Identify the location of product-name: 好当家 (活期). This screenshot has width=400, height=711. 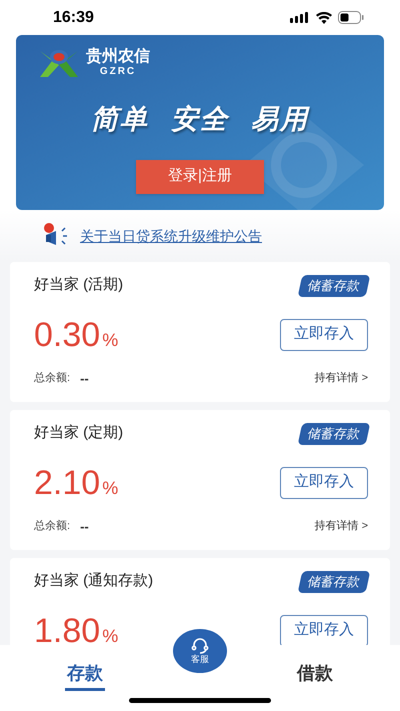
(79, 285).